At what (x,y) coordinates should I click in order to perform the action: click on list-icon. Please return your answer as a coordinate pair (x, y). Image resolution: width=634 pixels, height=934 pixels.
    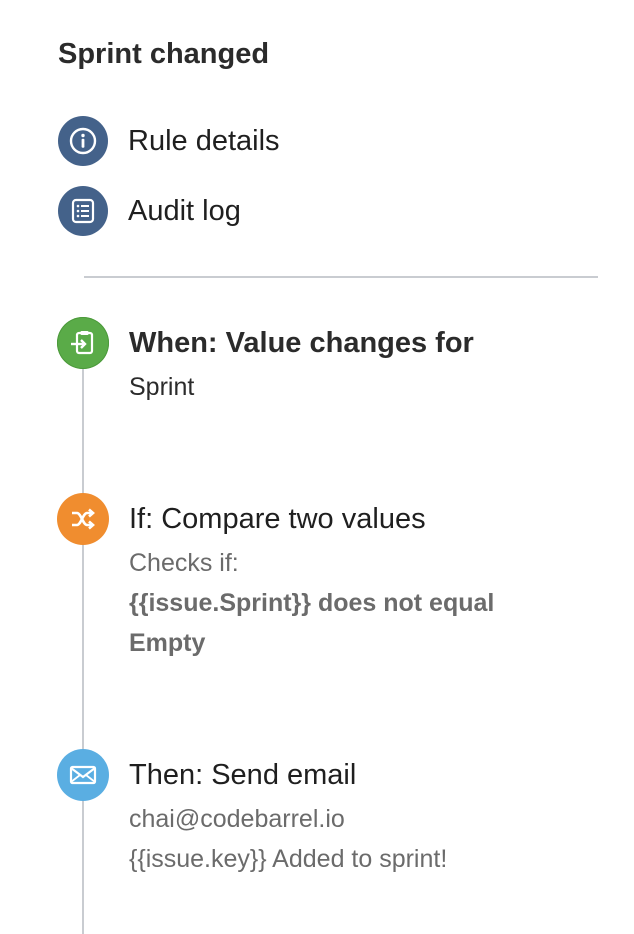
    Looking at the image, I should click on (83, 211).